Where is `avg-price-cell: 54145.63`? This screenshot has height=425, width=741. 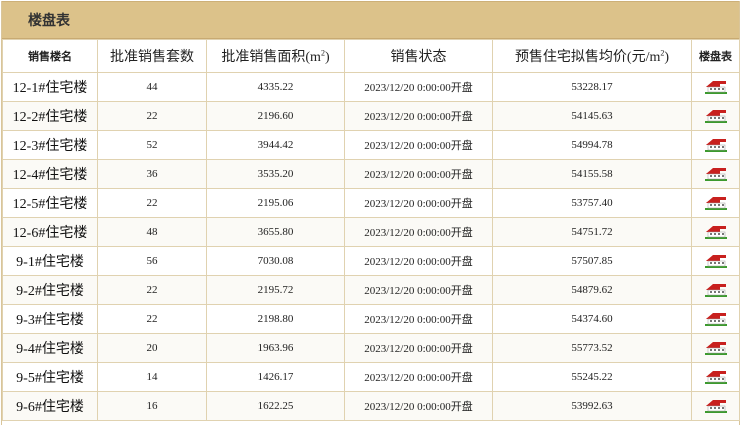
avg-price-cell: 54145.63 is located at coordinates (592, 116).